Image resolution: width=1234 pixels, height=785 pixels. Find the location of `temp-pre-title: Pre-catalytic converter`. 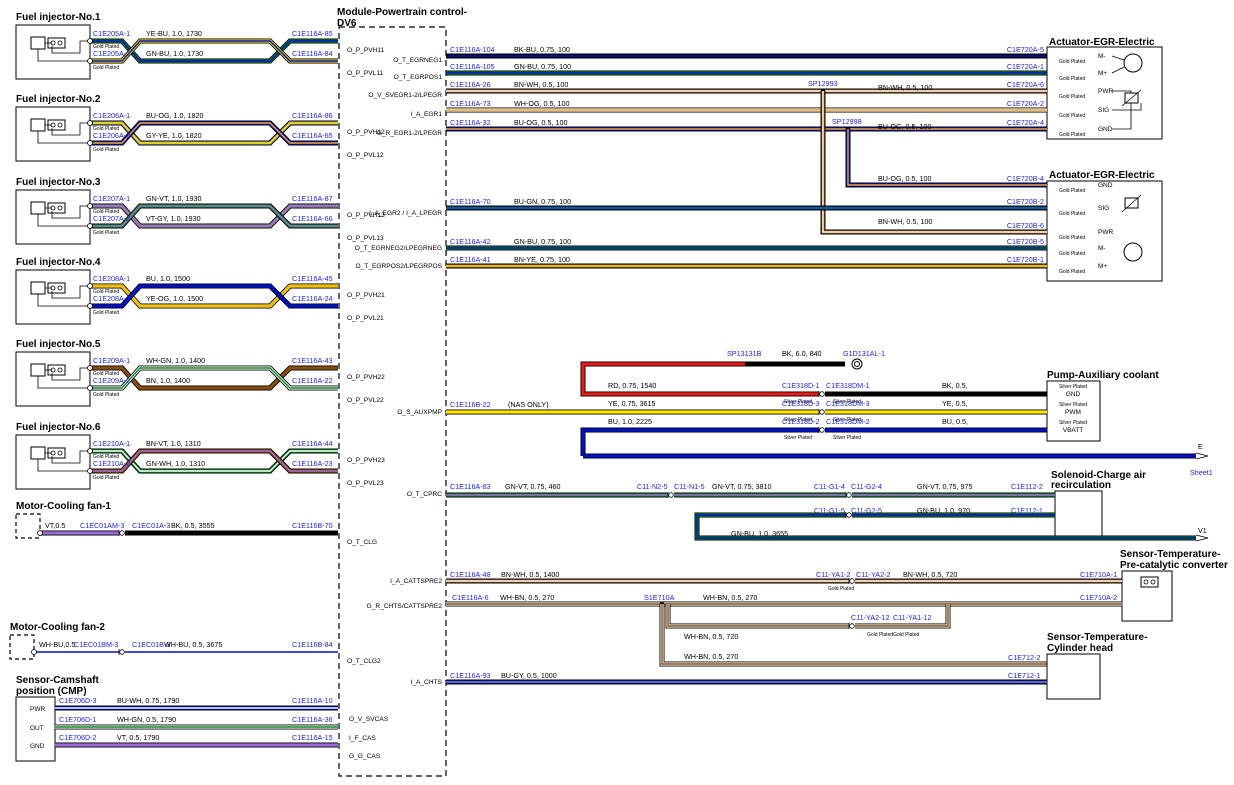

temp-pre-title: Pre-catalytic converter is located at coordinates (1174, 565).